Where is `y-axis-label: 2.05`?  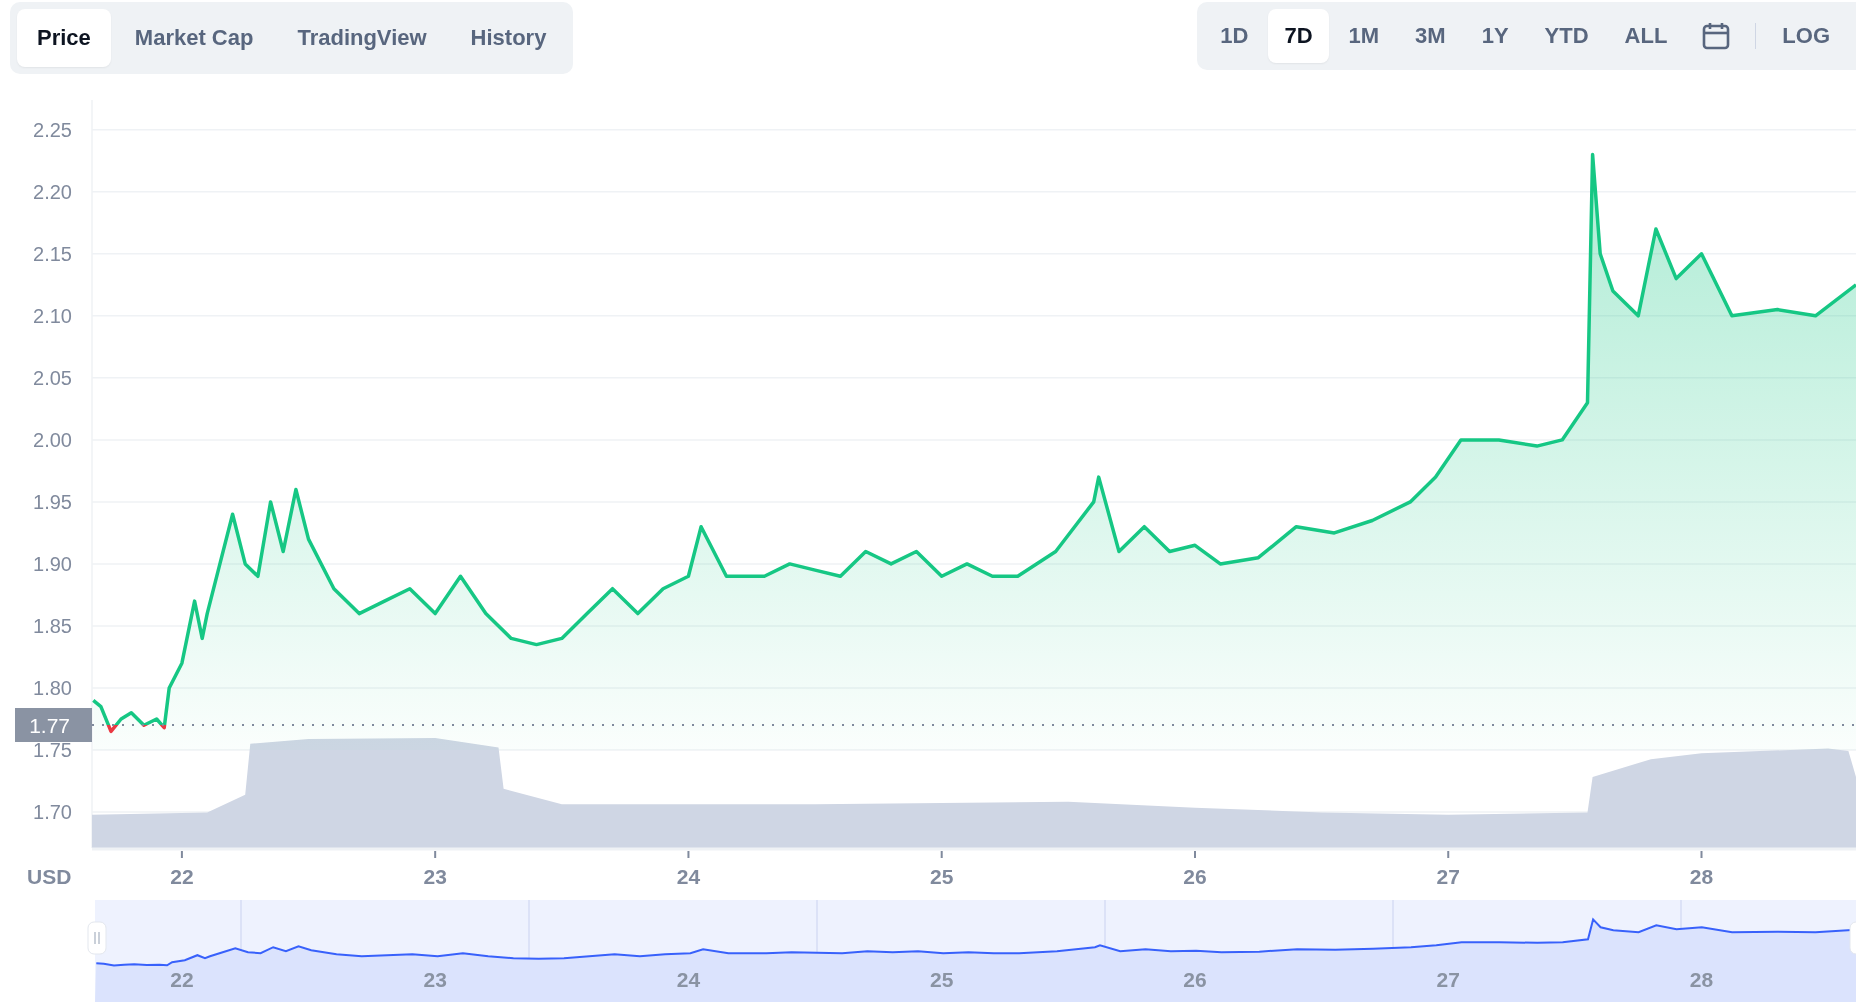 y-axis-label: 2.05 is located at coordinates (52, 377).